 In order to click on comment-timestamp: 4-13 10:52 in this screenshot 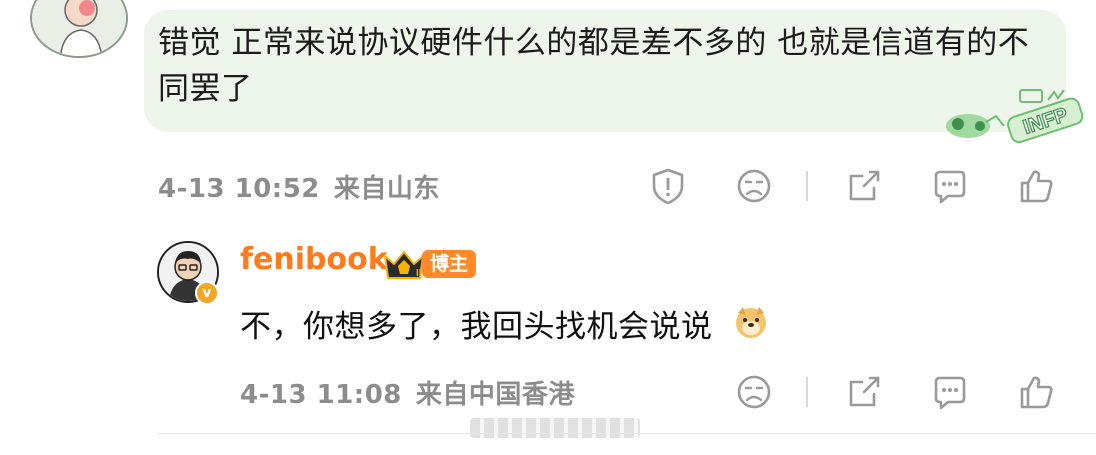, I will do `click(239, 189)`.